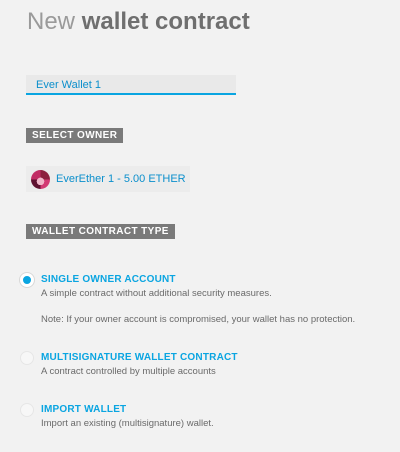 The height and width of the screenshot is (452, 400). I want to click on select-owner-label: SELECT OWNER, so click(75, 135).